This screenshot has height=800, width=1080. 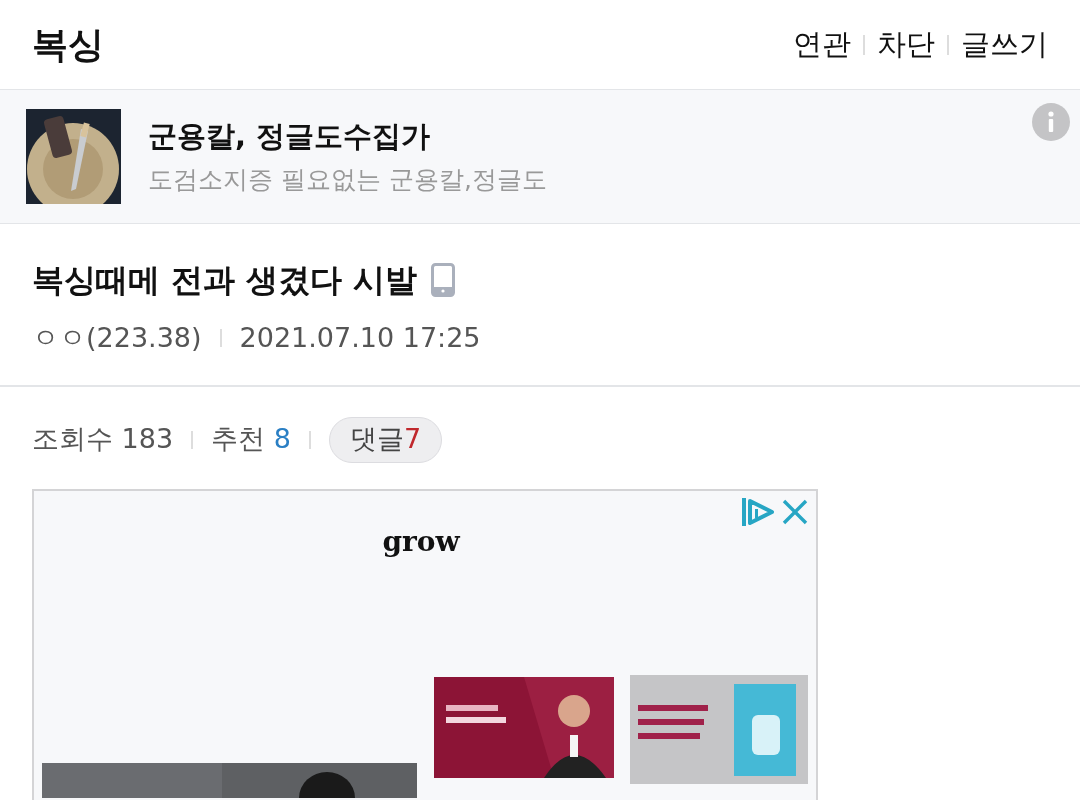 I want to click on view-count: 조회수 183, so click(x=103, y=439).